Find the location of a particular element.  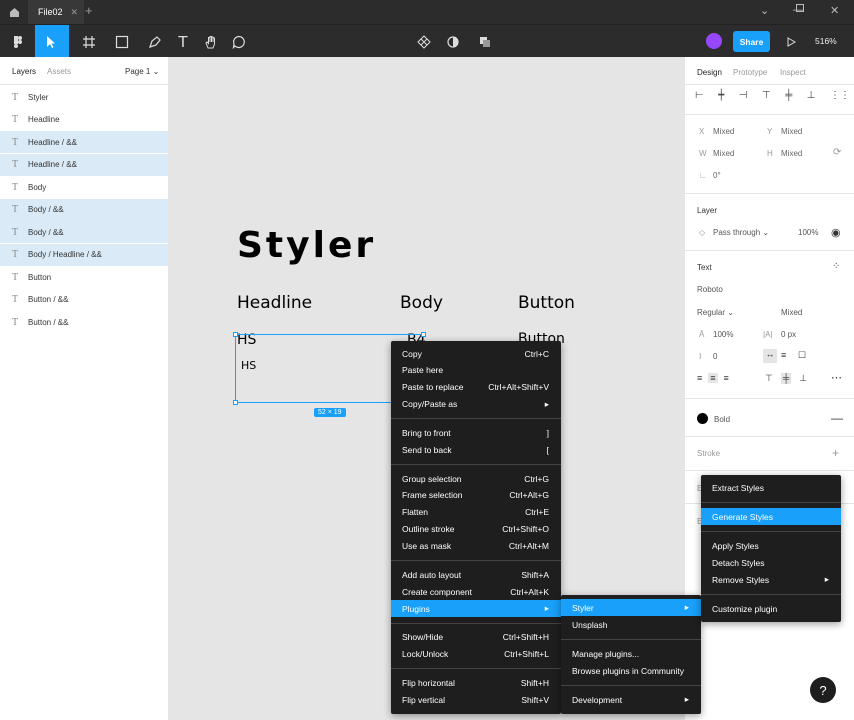

present-icon is located at coordinates (791, 41).